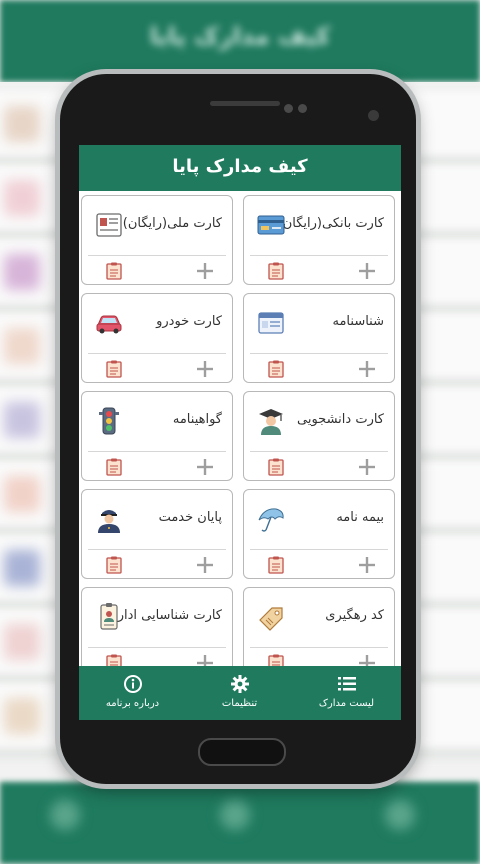  I want to click on card-title: گواهینامه, so click(197, 419).